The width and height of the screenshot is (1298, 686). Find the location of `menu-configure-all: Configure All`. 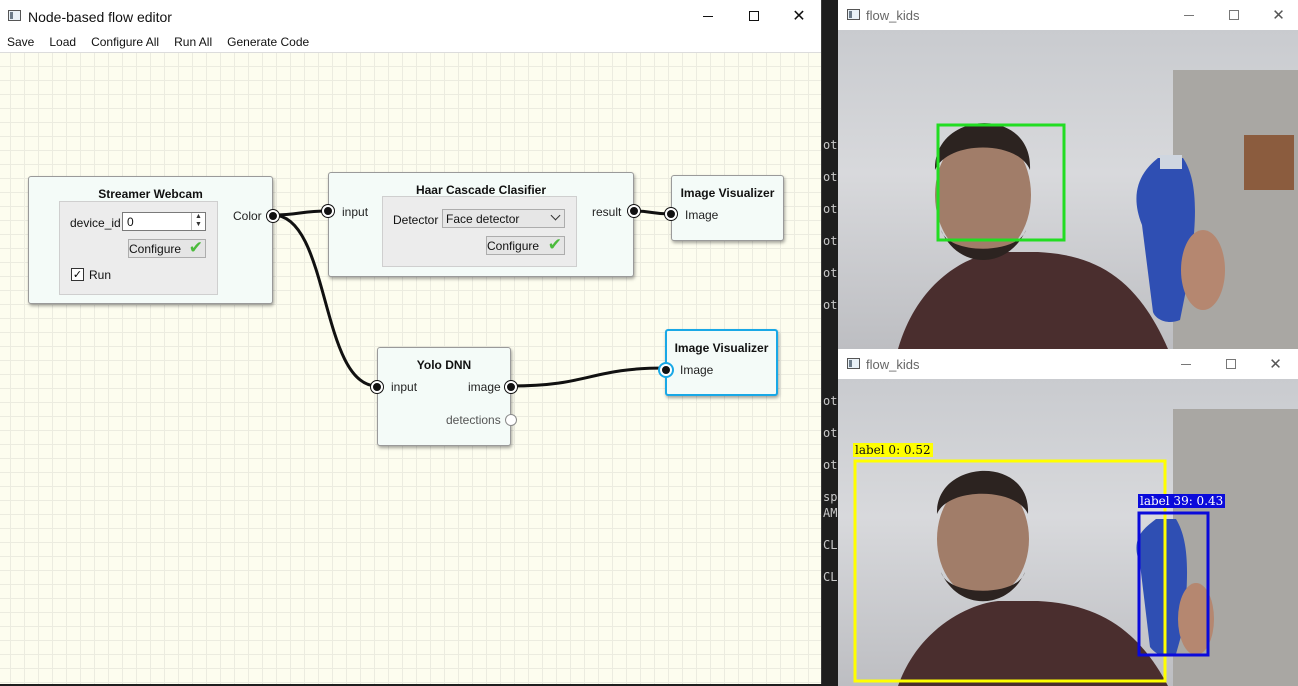

menu-configure-all: Configure All is located at coordinates (125, 42).